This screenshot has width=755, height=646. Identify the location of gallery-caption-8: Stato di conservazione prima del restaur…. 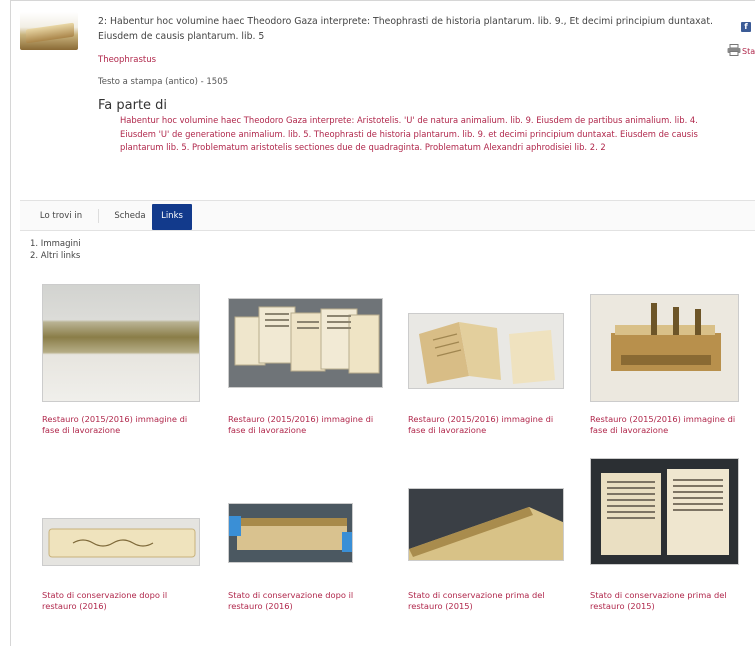
(670, 600).